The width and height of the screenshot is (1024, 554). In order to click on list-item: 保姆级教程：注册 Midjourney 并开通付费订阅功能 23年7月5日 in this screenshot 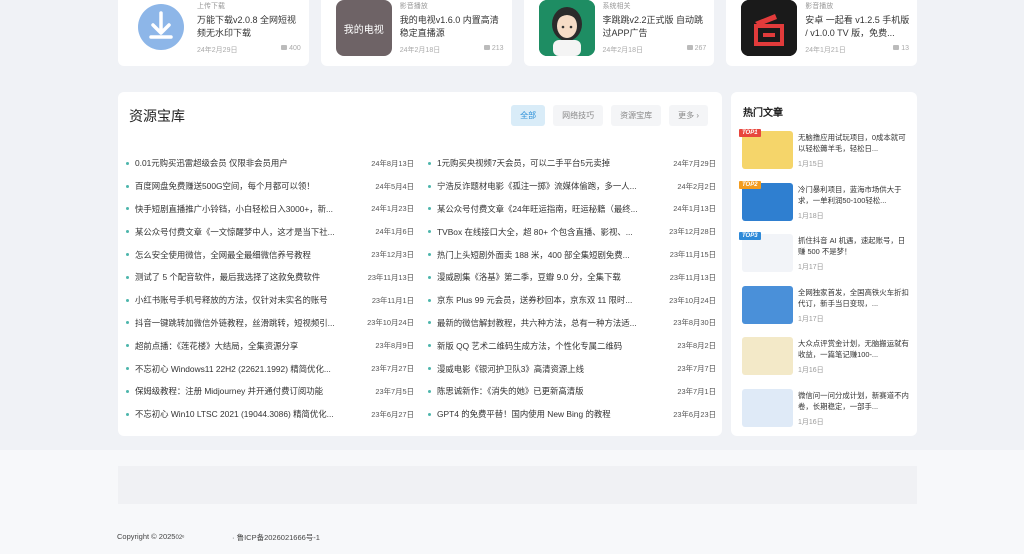, I will do `click(270, 391)`.